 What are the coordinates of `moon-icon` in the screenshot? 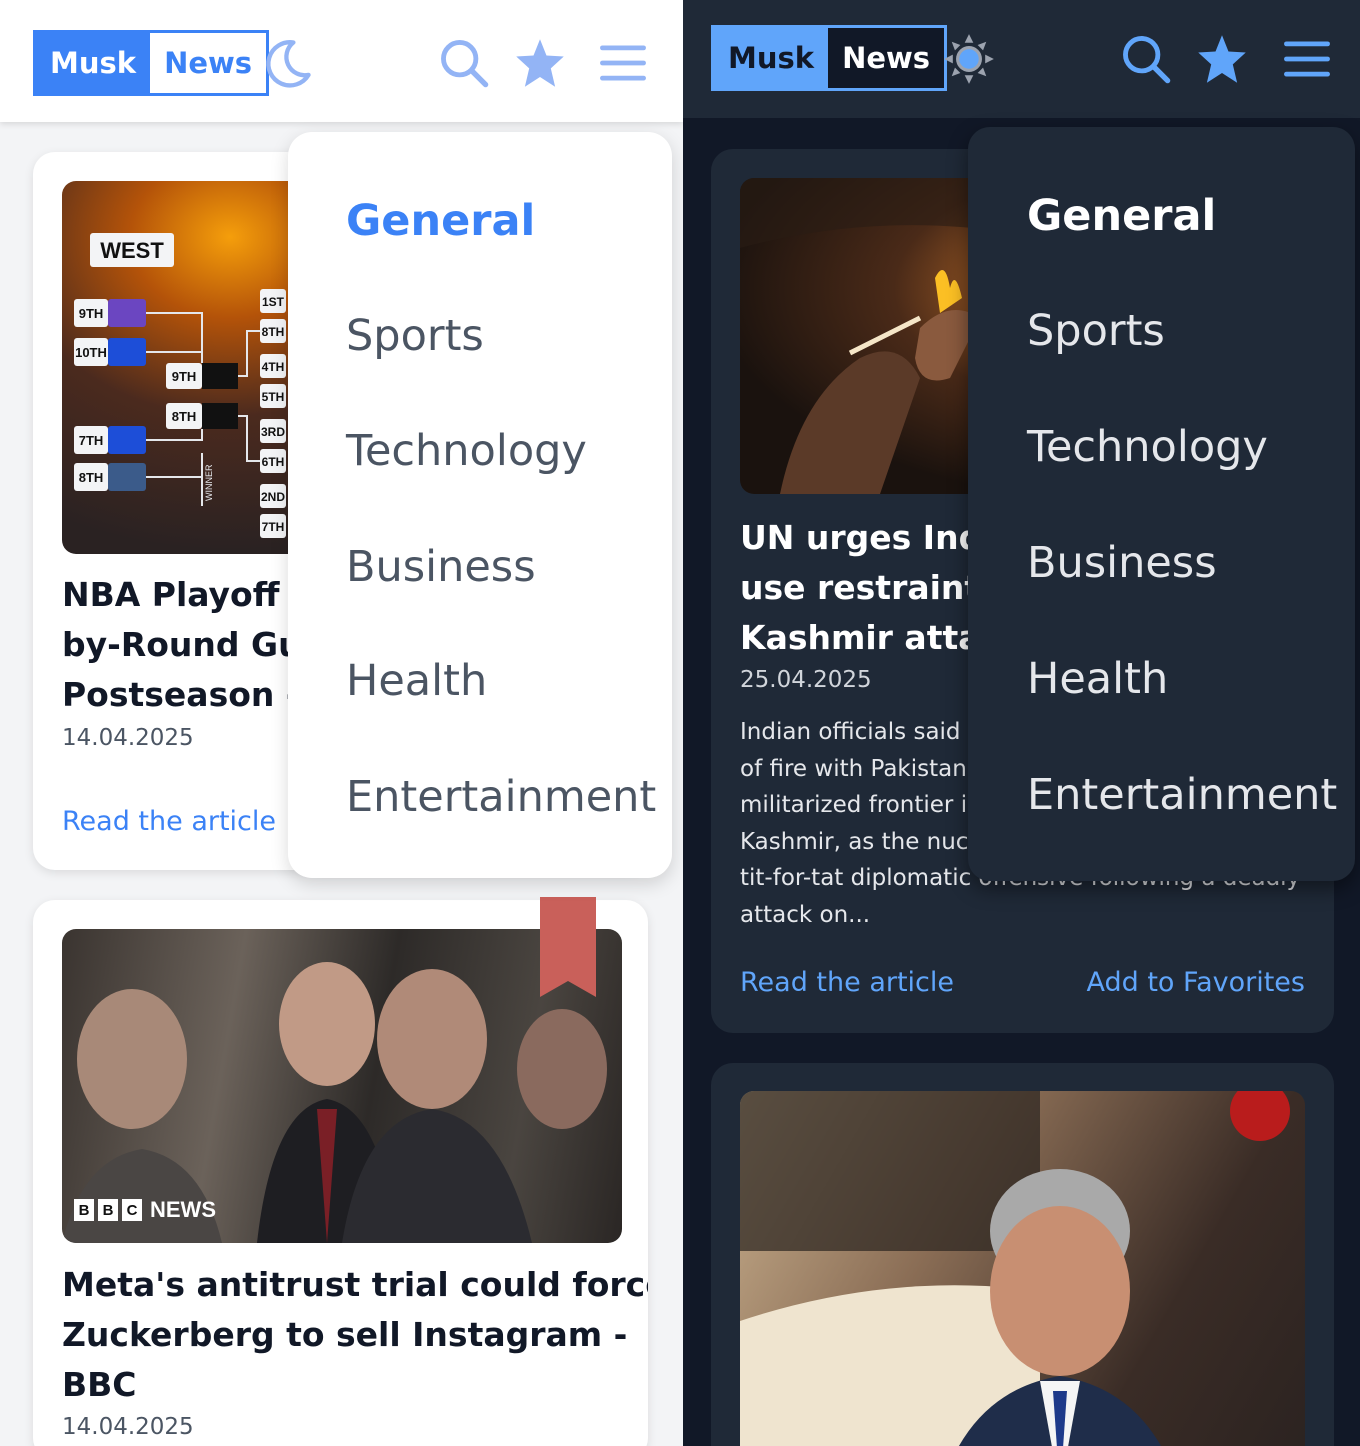 It's located at (288, 63).